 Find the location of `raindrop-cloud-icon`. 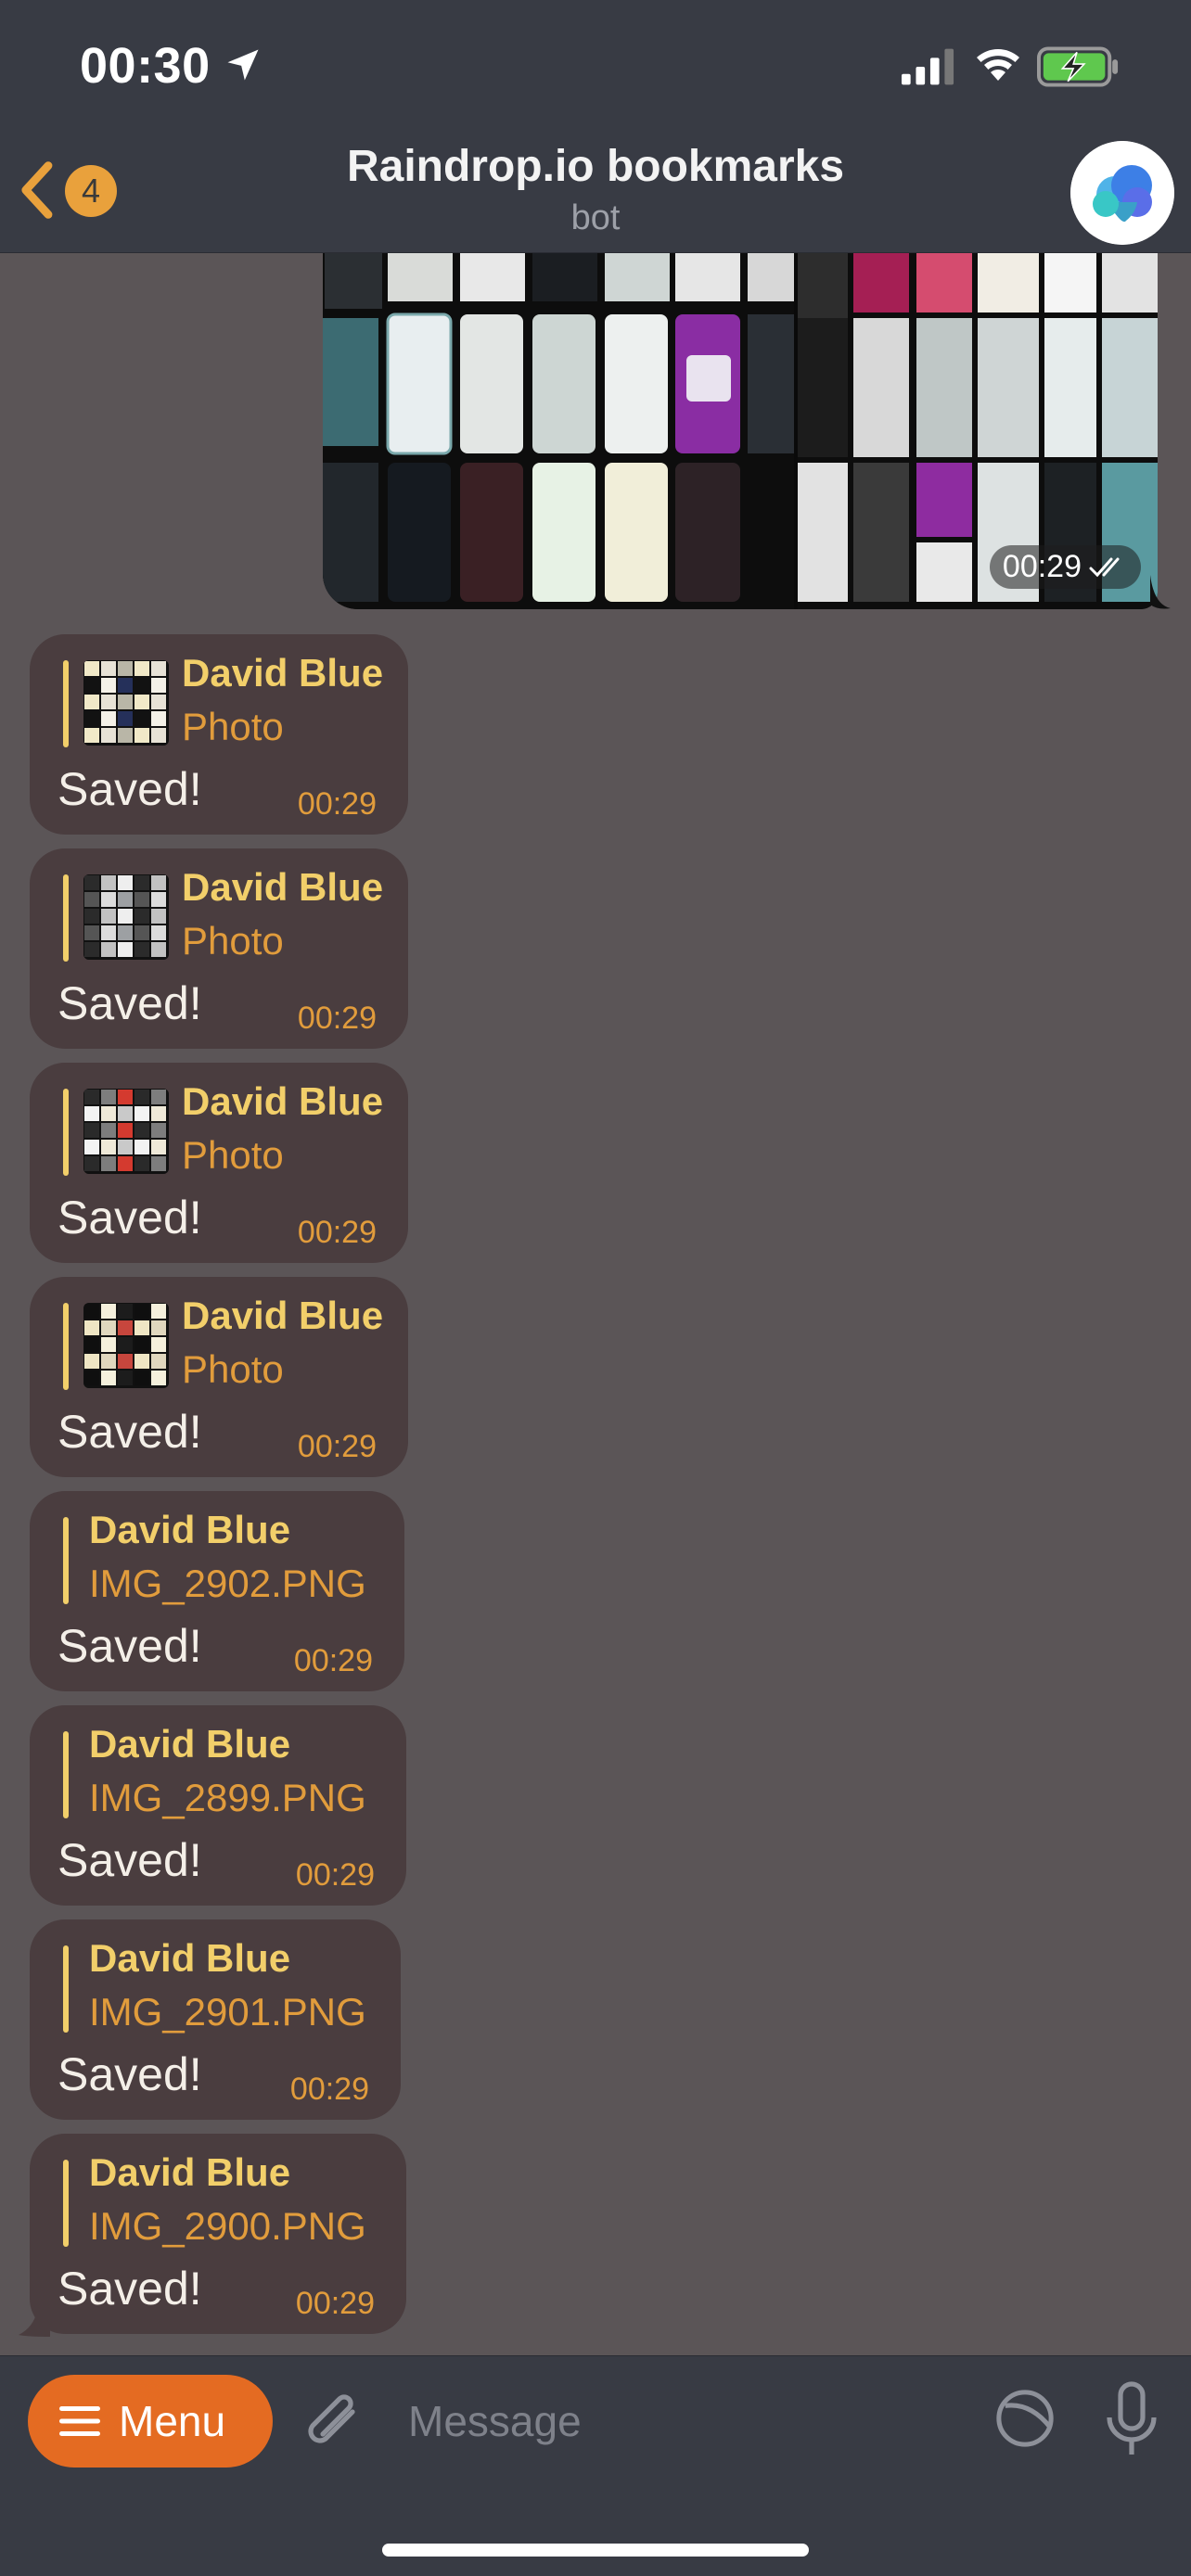

raindrop-cloud-icon is located at coordinates (1122, 193).